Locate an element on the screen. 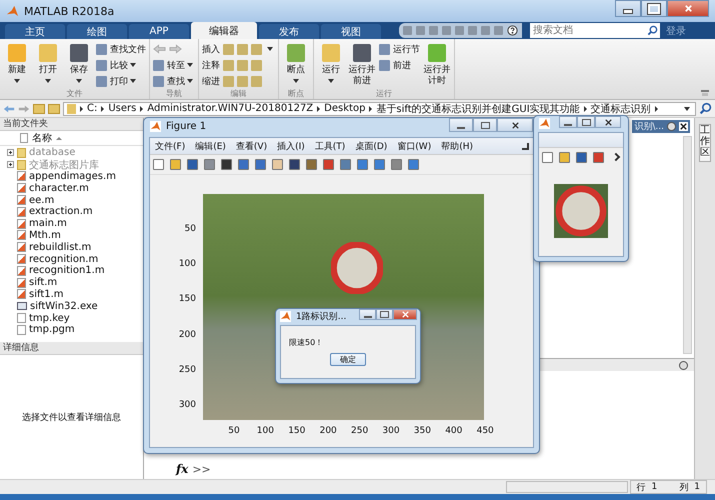 The image size is (715, 500). scrollbar is located at coordinates (687, 245).